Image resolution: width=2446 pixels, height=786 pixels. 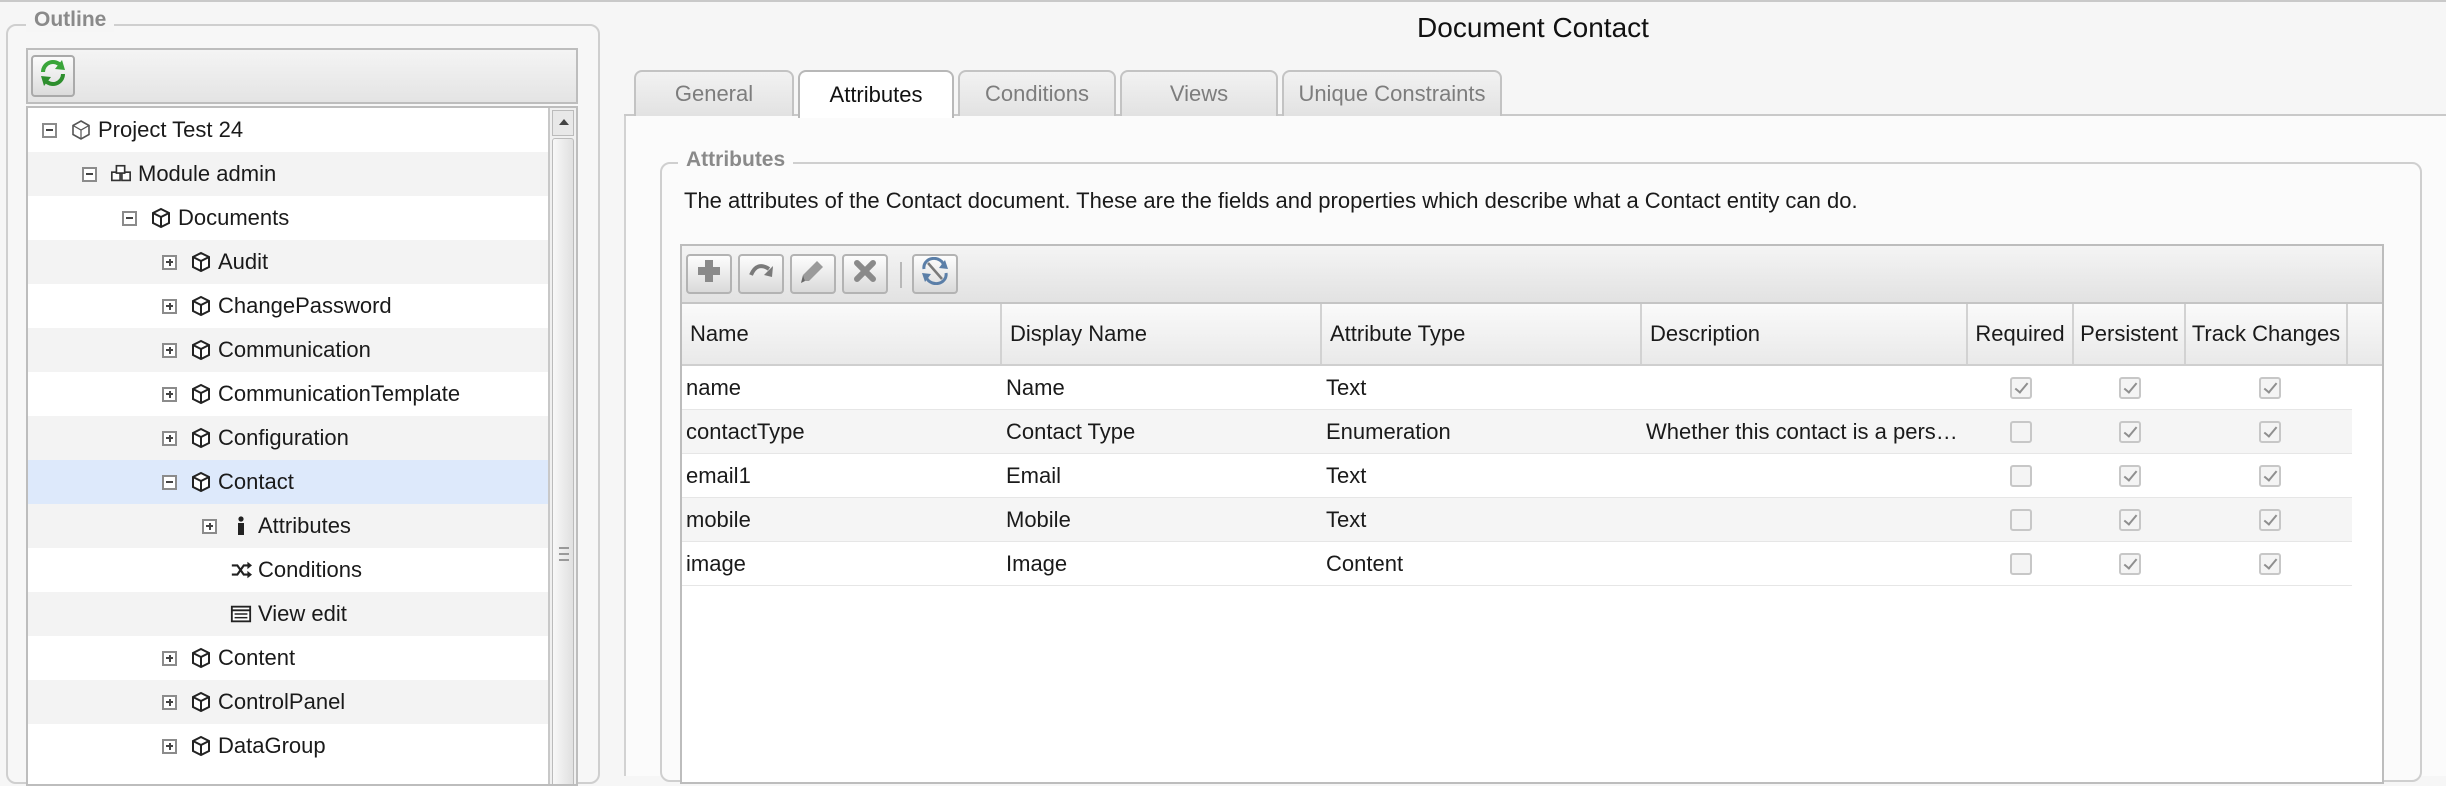 I want to click on info-icon, so click(x=241, y=526).